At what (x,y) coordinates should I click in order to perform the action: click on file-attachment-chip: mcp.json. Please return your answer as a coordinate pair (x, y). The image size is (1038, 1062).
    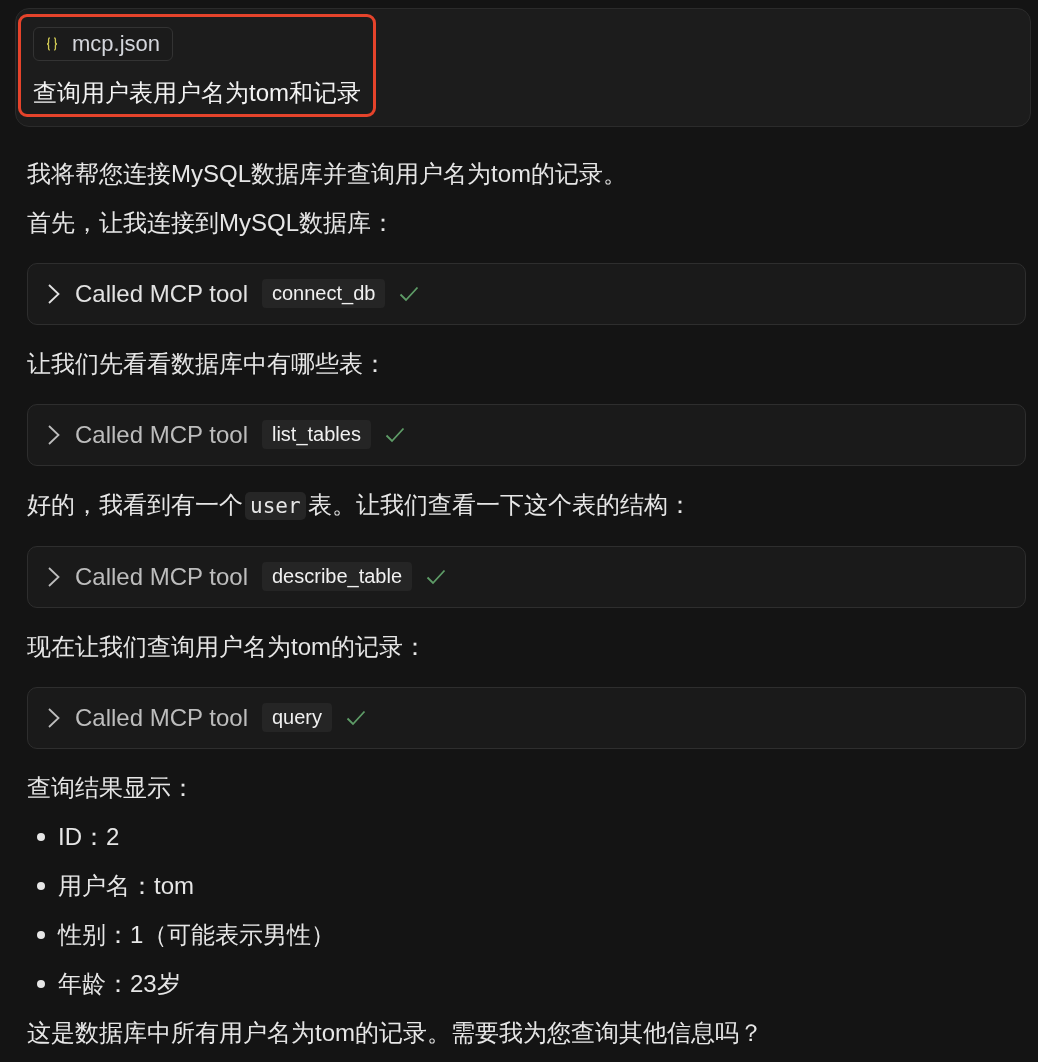
    Looking at the image, I should click on (103, 44).